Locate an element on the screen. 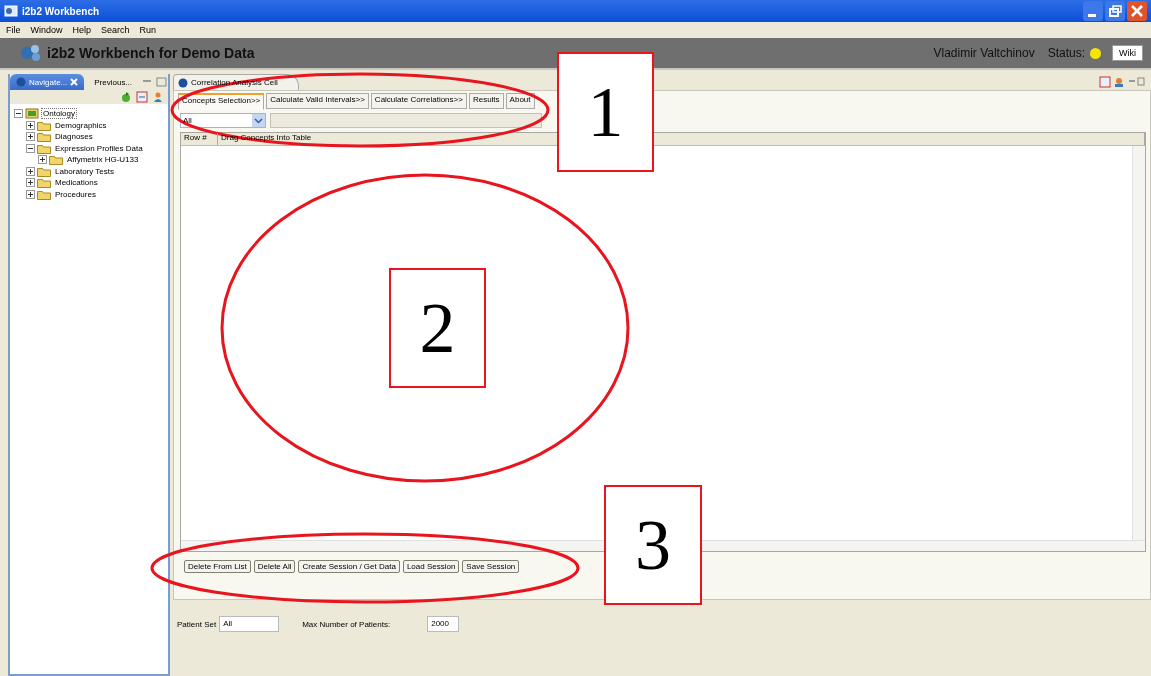 This screenshot has width=1151, height=676. refresh-icon is located at coordinates (126, 97).